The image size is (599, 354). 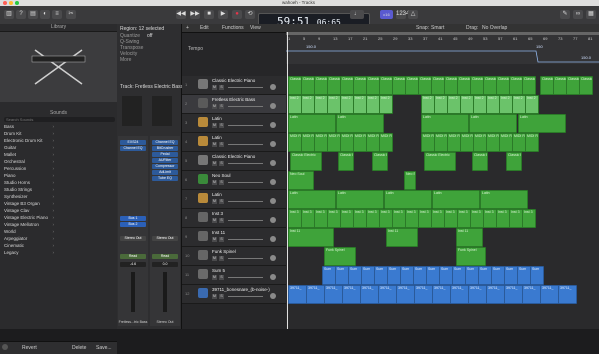 What do you see at coordinates (234, 142) in the screenshot?
I see `track-header-row: 4 Latin M S` at bounding box center [234, 142].